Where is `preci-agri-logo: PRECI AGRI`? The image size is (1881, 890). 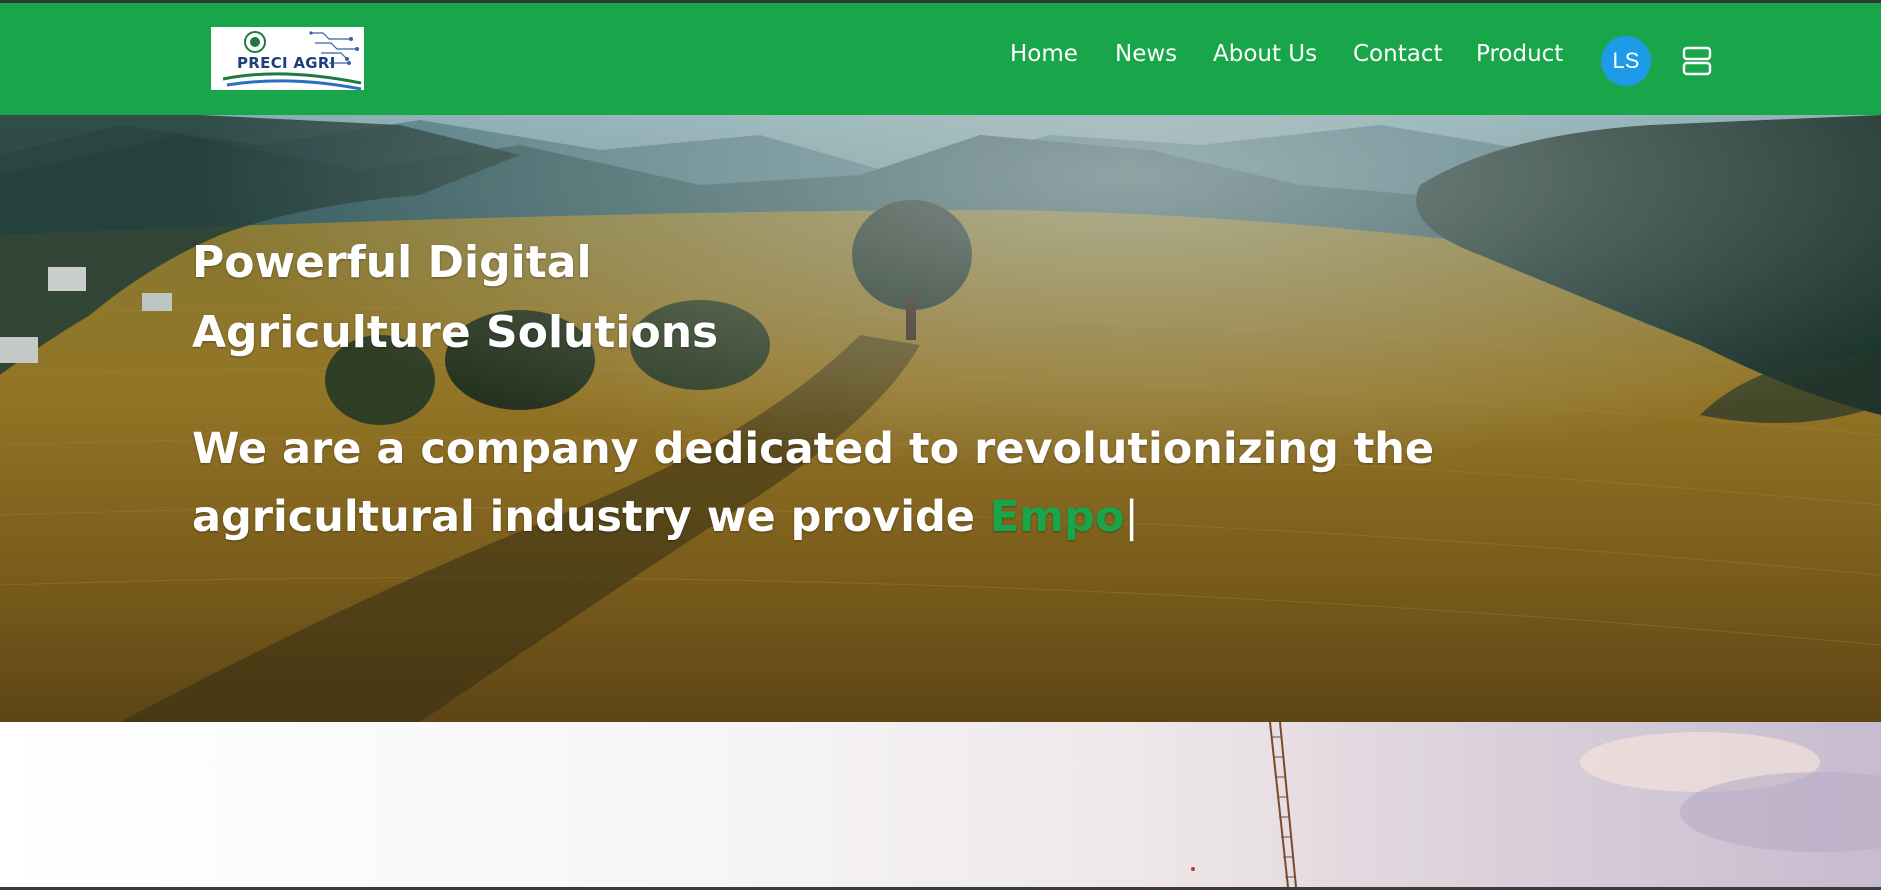
preci-agri-logo: PRECI AGRI is located at coordinates (287, 58).